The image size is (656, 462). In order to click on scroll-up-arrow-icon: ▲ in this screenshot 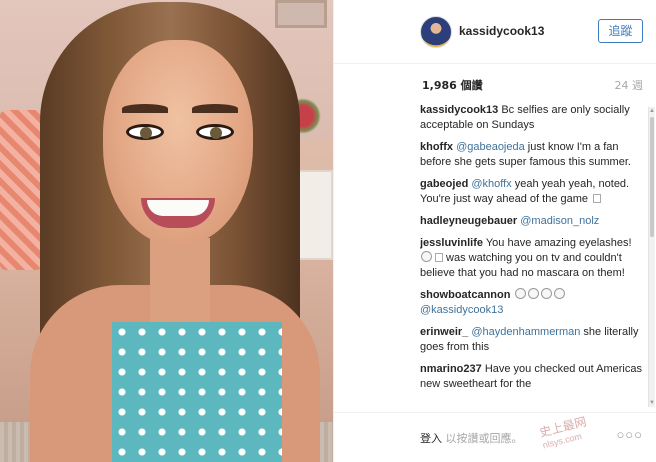, I will do `click(652, 111)`.